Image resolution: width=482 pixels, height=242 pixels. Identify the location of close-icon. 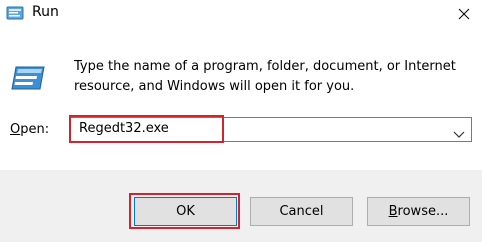
(464, 14).